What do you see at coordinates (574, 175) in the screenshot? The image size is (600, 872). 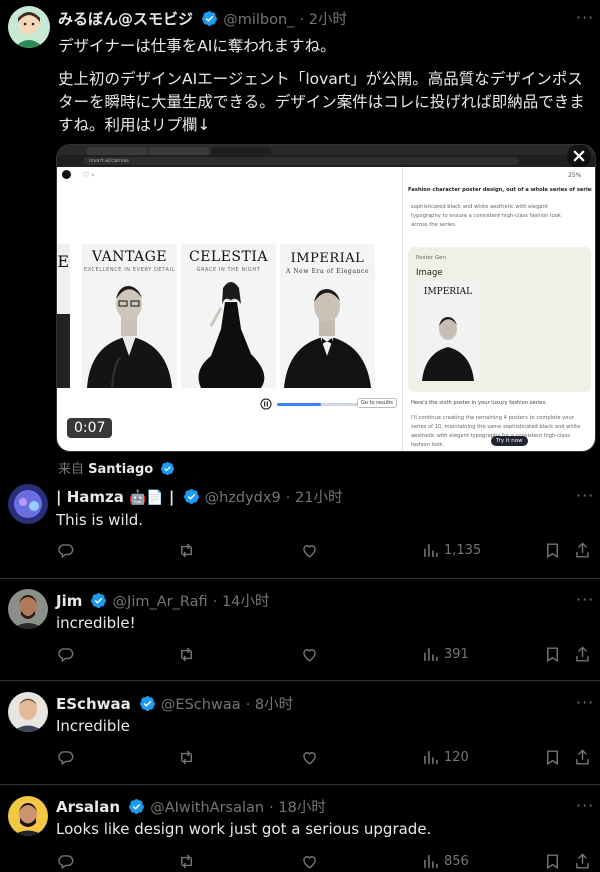 I see `zoom-level: 25%` at bounding box center [574, 175].